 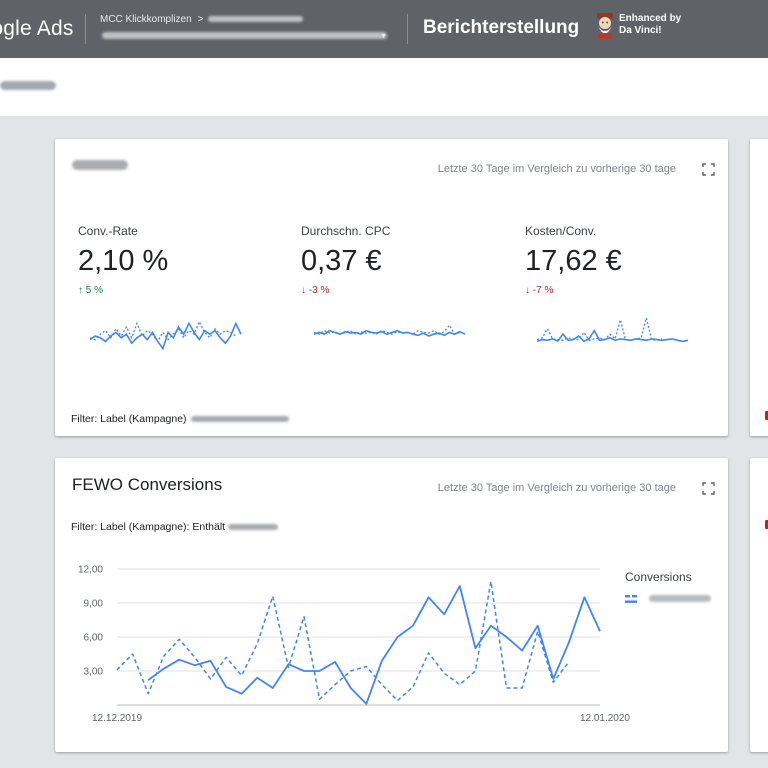 I want to click on series-line-current-period, so click(x=374, y=645).